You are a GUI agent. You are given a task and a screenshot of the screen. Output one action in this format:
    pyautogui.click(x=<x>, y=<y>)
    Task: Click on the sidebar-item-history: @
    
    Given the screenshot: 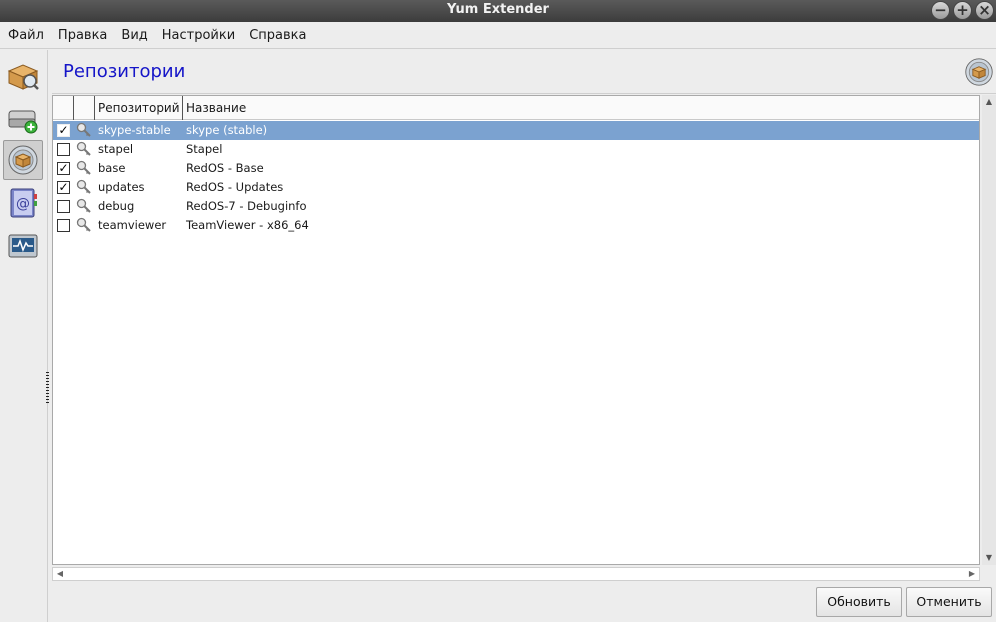 What is the action you would take?
    pyautogui.click(x=23, y=203)
    